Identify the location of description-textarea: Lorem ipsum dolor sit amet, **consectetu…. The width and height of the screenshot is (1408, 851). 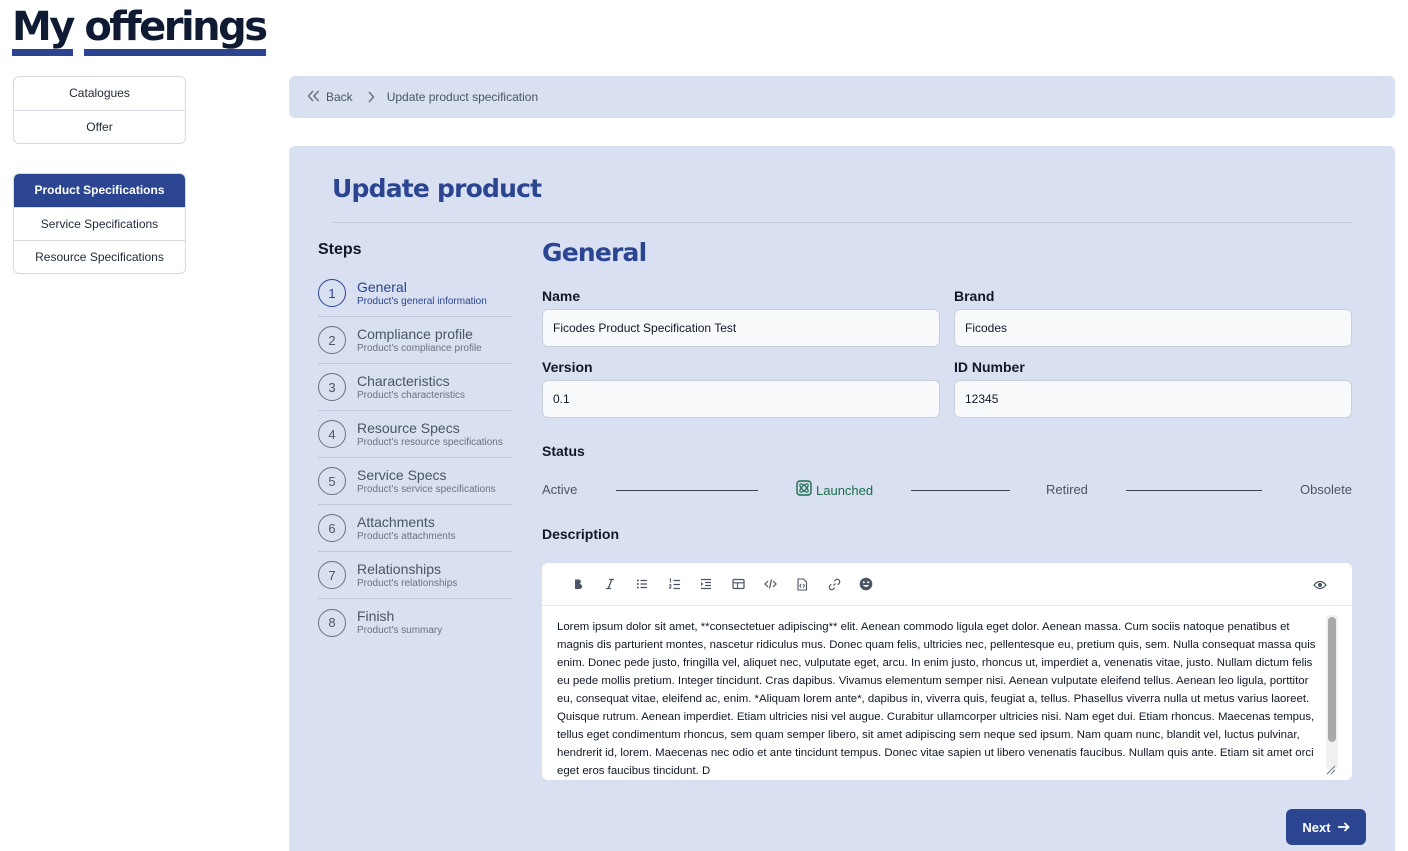
(947, 693).